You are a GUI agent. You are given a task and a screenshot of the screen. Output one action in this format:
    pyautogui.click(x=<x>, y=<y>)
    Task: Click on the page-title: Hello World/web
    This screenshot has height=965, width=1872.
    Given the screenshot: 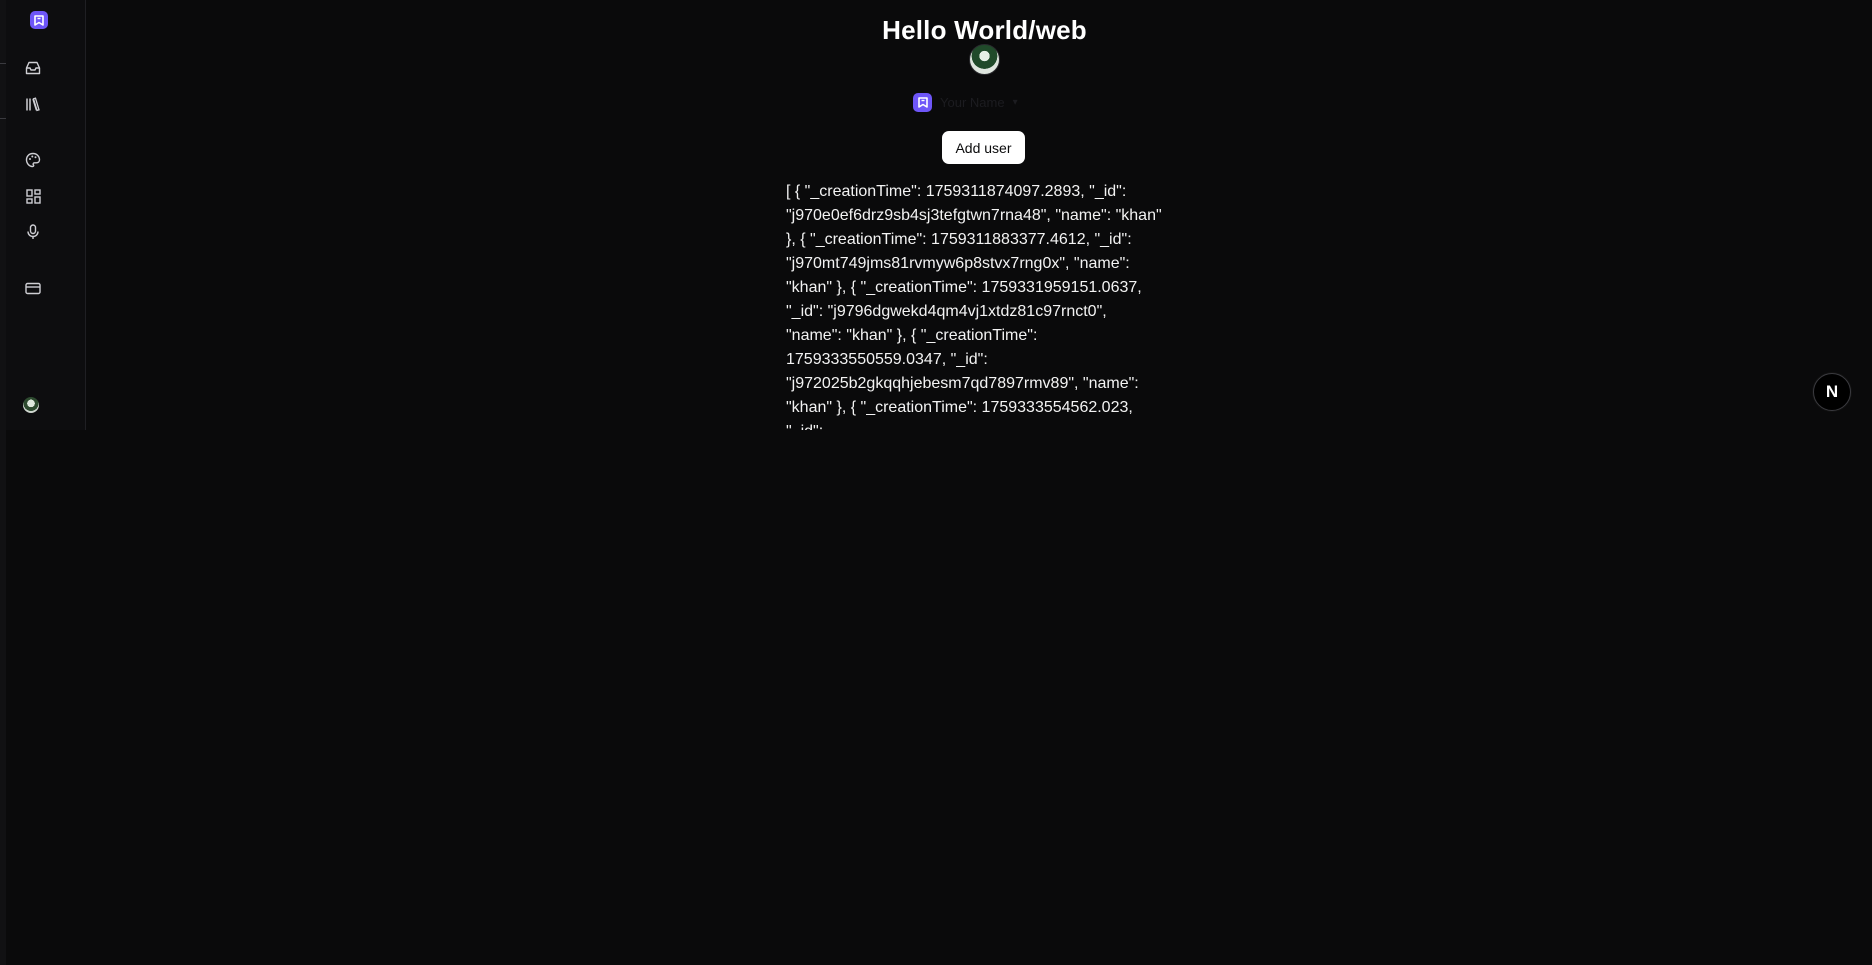 What is the action you would take?
    pyautogui.click(x=984, y=30)
    